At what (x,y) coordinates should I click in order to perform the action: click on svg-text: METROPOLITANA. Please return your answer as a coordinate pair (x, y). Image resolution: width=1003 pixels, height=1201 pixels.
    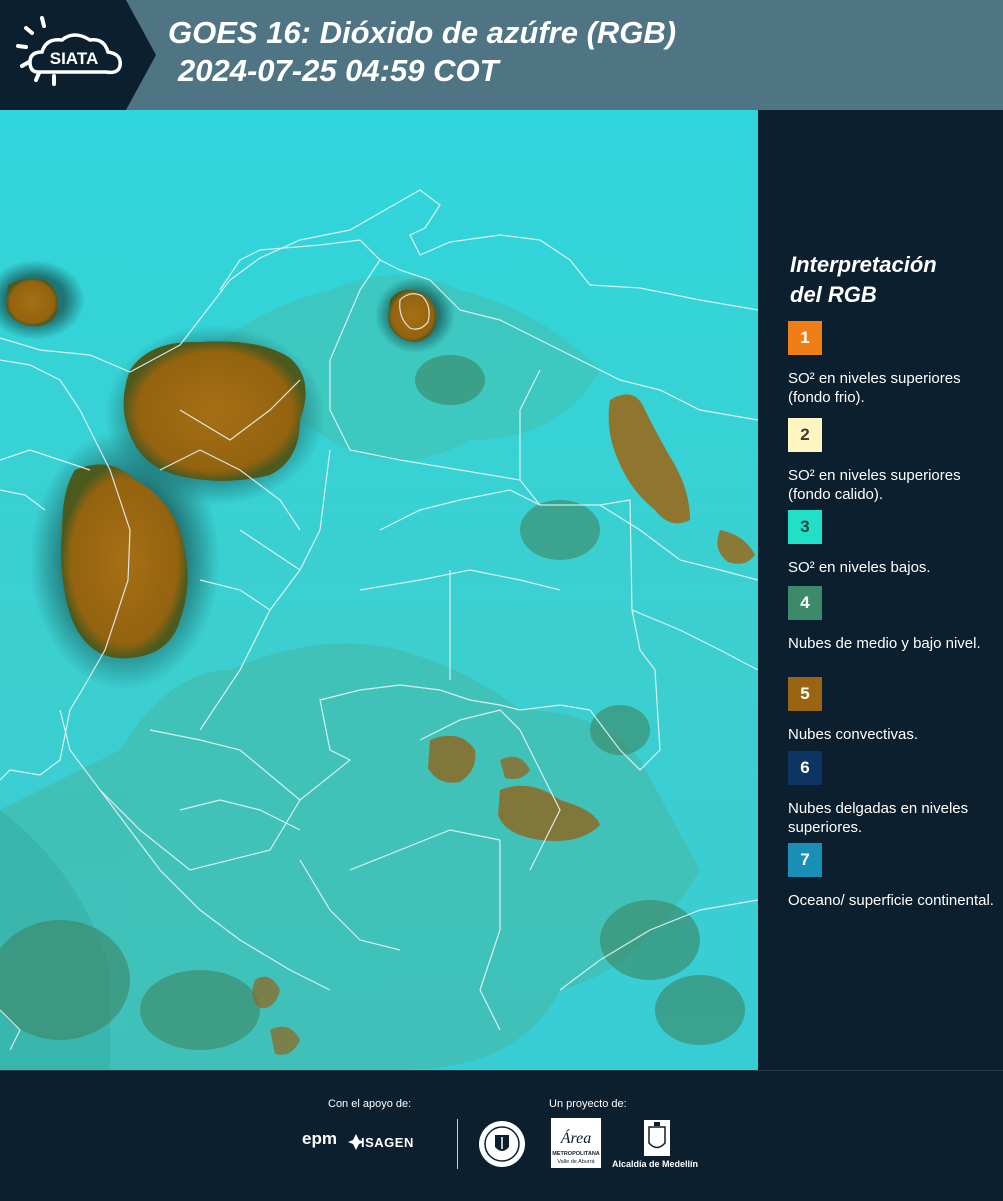
    Looking at the image, I should click on (576, 1154).